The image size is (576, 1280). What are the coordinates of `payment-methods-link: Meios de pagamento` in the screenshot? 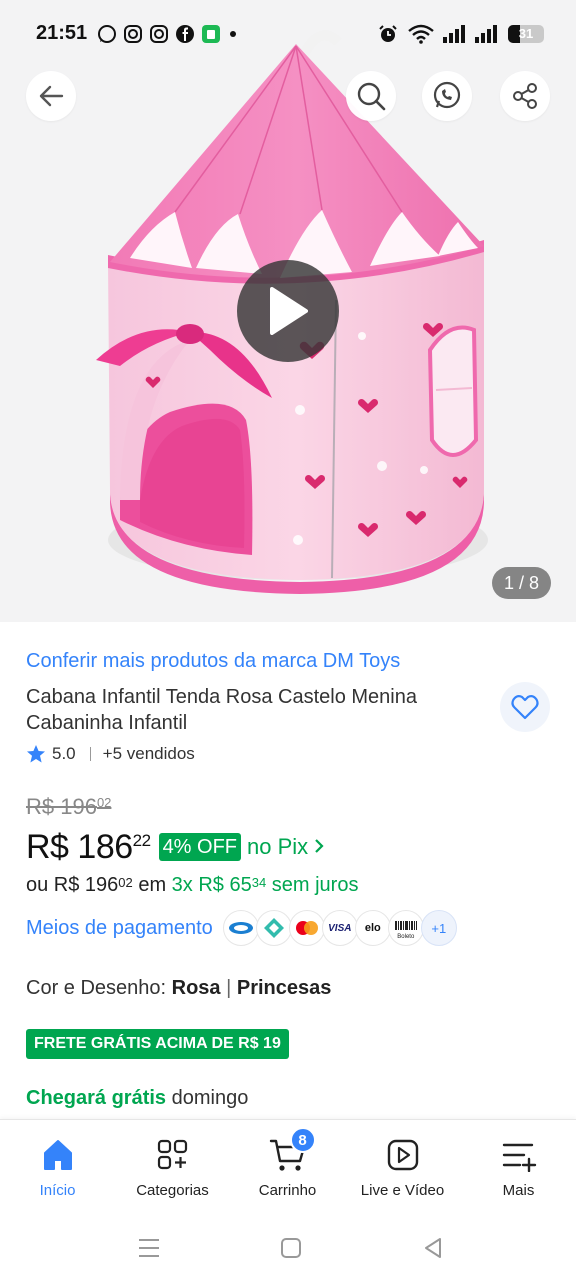 It's located at (119, 928).